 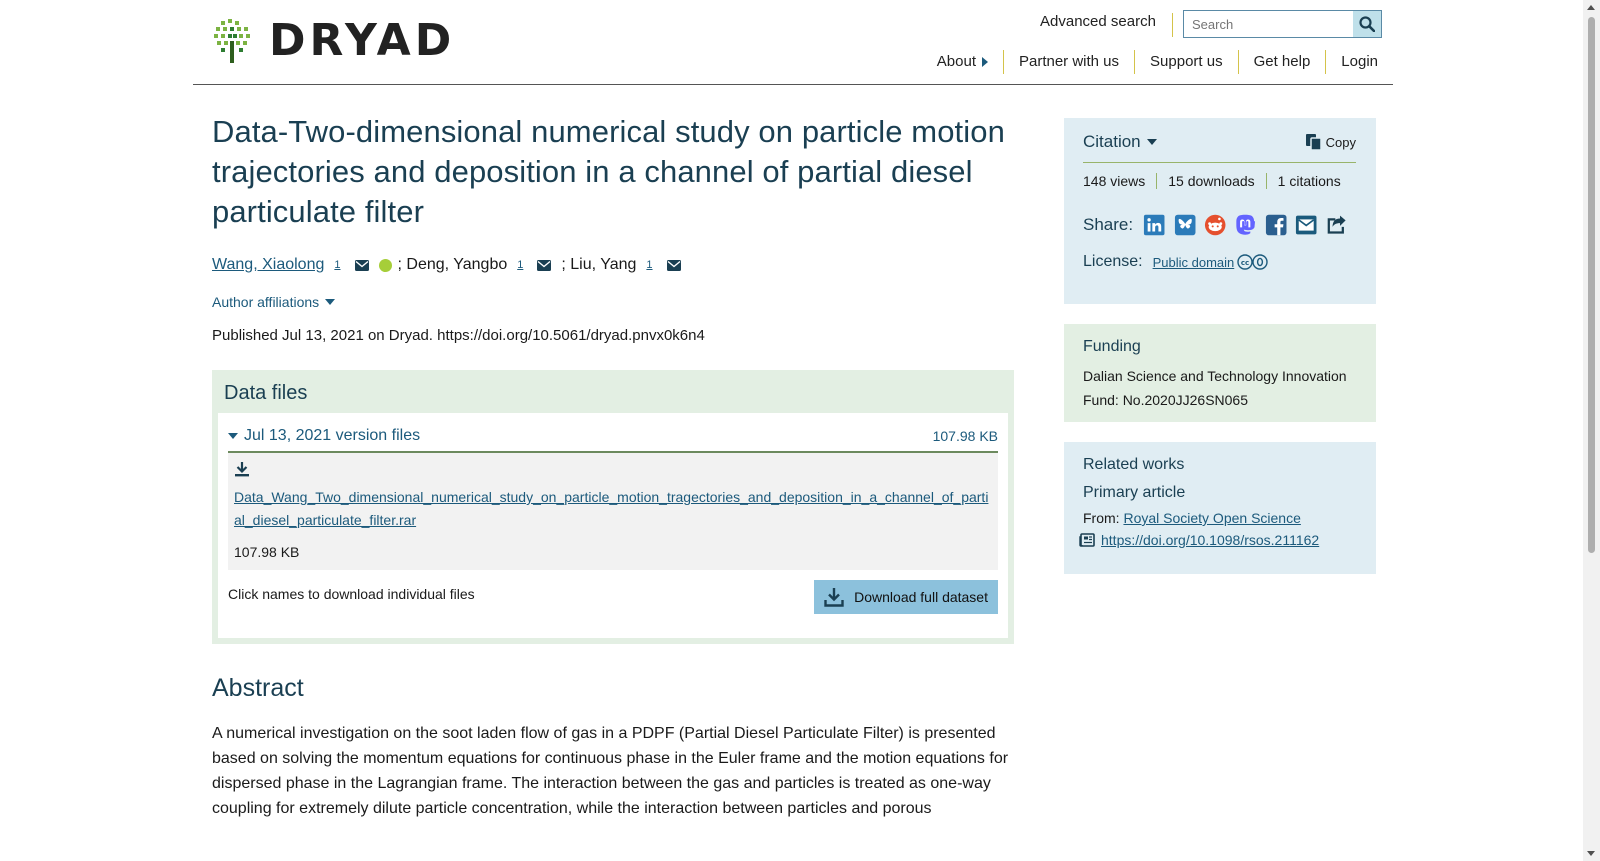 What do you see at coordinates (1591, 7) in the screenshot?
I see `scroll-up-icon` at bounding box center [1591, 7].